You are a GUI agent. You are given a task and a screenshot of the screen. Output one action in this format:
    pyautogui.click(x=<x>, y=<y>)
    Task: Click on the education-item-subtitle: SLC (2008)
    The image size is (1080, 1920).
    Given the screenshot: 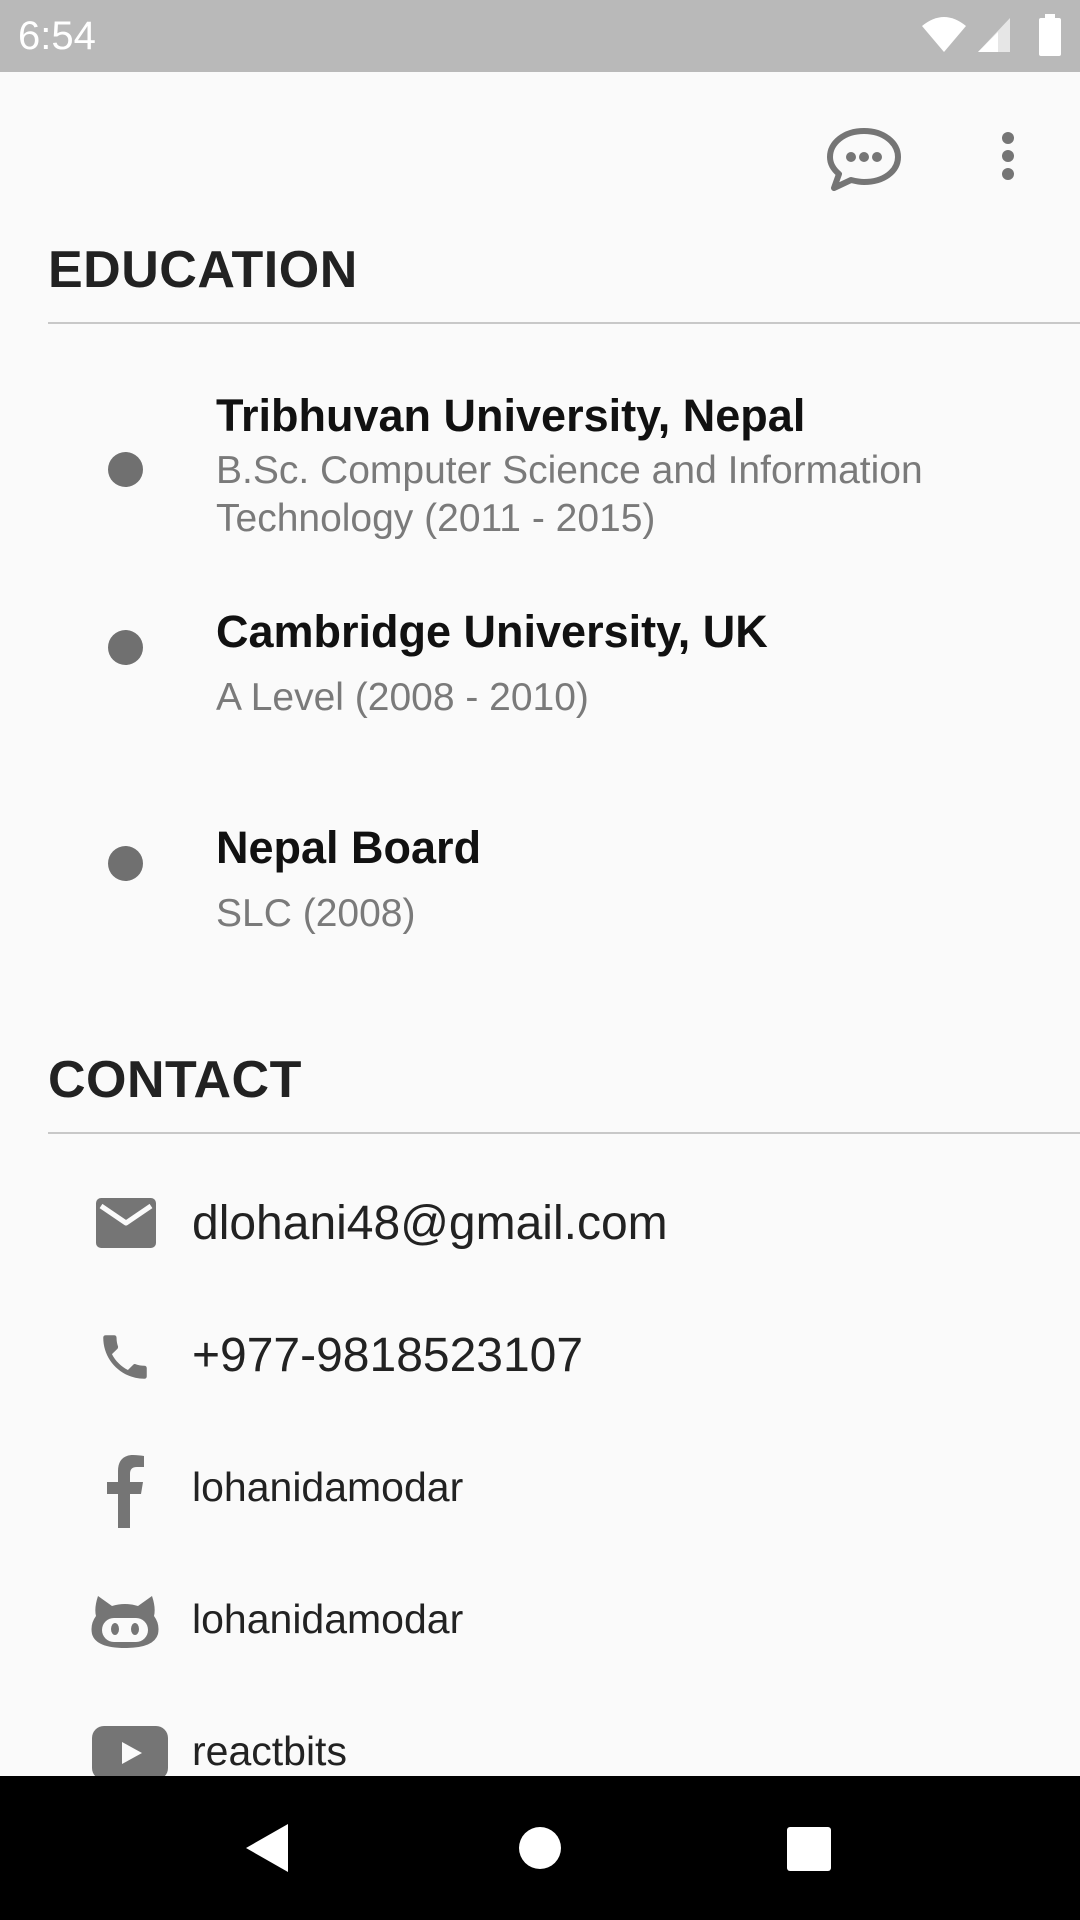 What is the action you would take?
    pyautogui.click(x=316, y=913)
    